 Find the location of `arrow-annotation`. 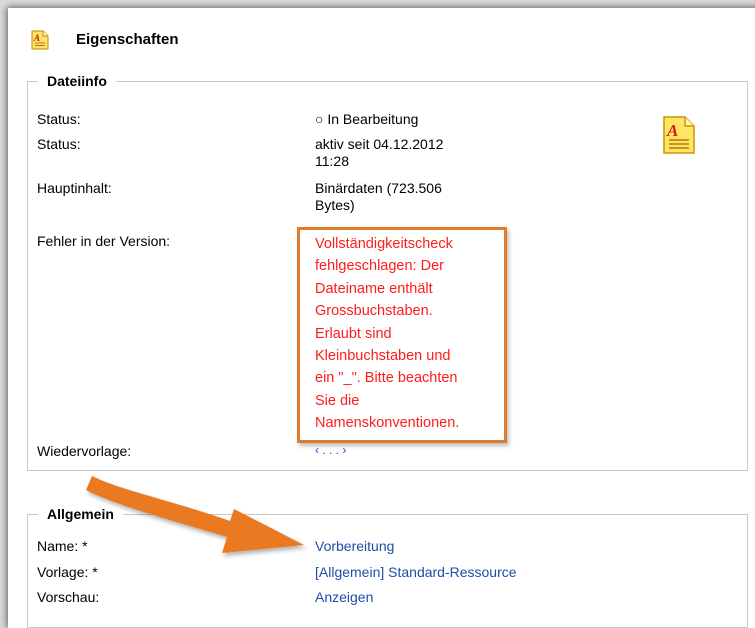

arrow-annotation is located at coordinates (195, 514).